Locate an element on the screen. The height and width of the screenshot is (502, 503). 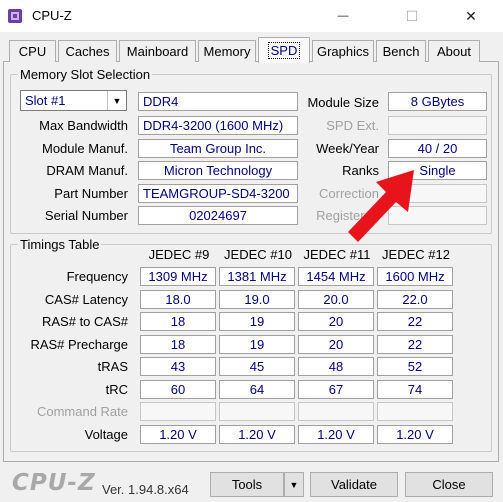
timings-cell: 48 is located at coordinates (336, 366).